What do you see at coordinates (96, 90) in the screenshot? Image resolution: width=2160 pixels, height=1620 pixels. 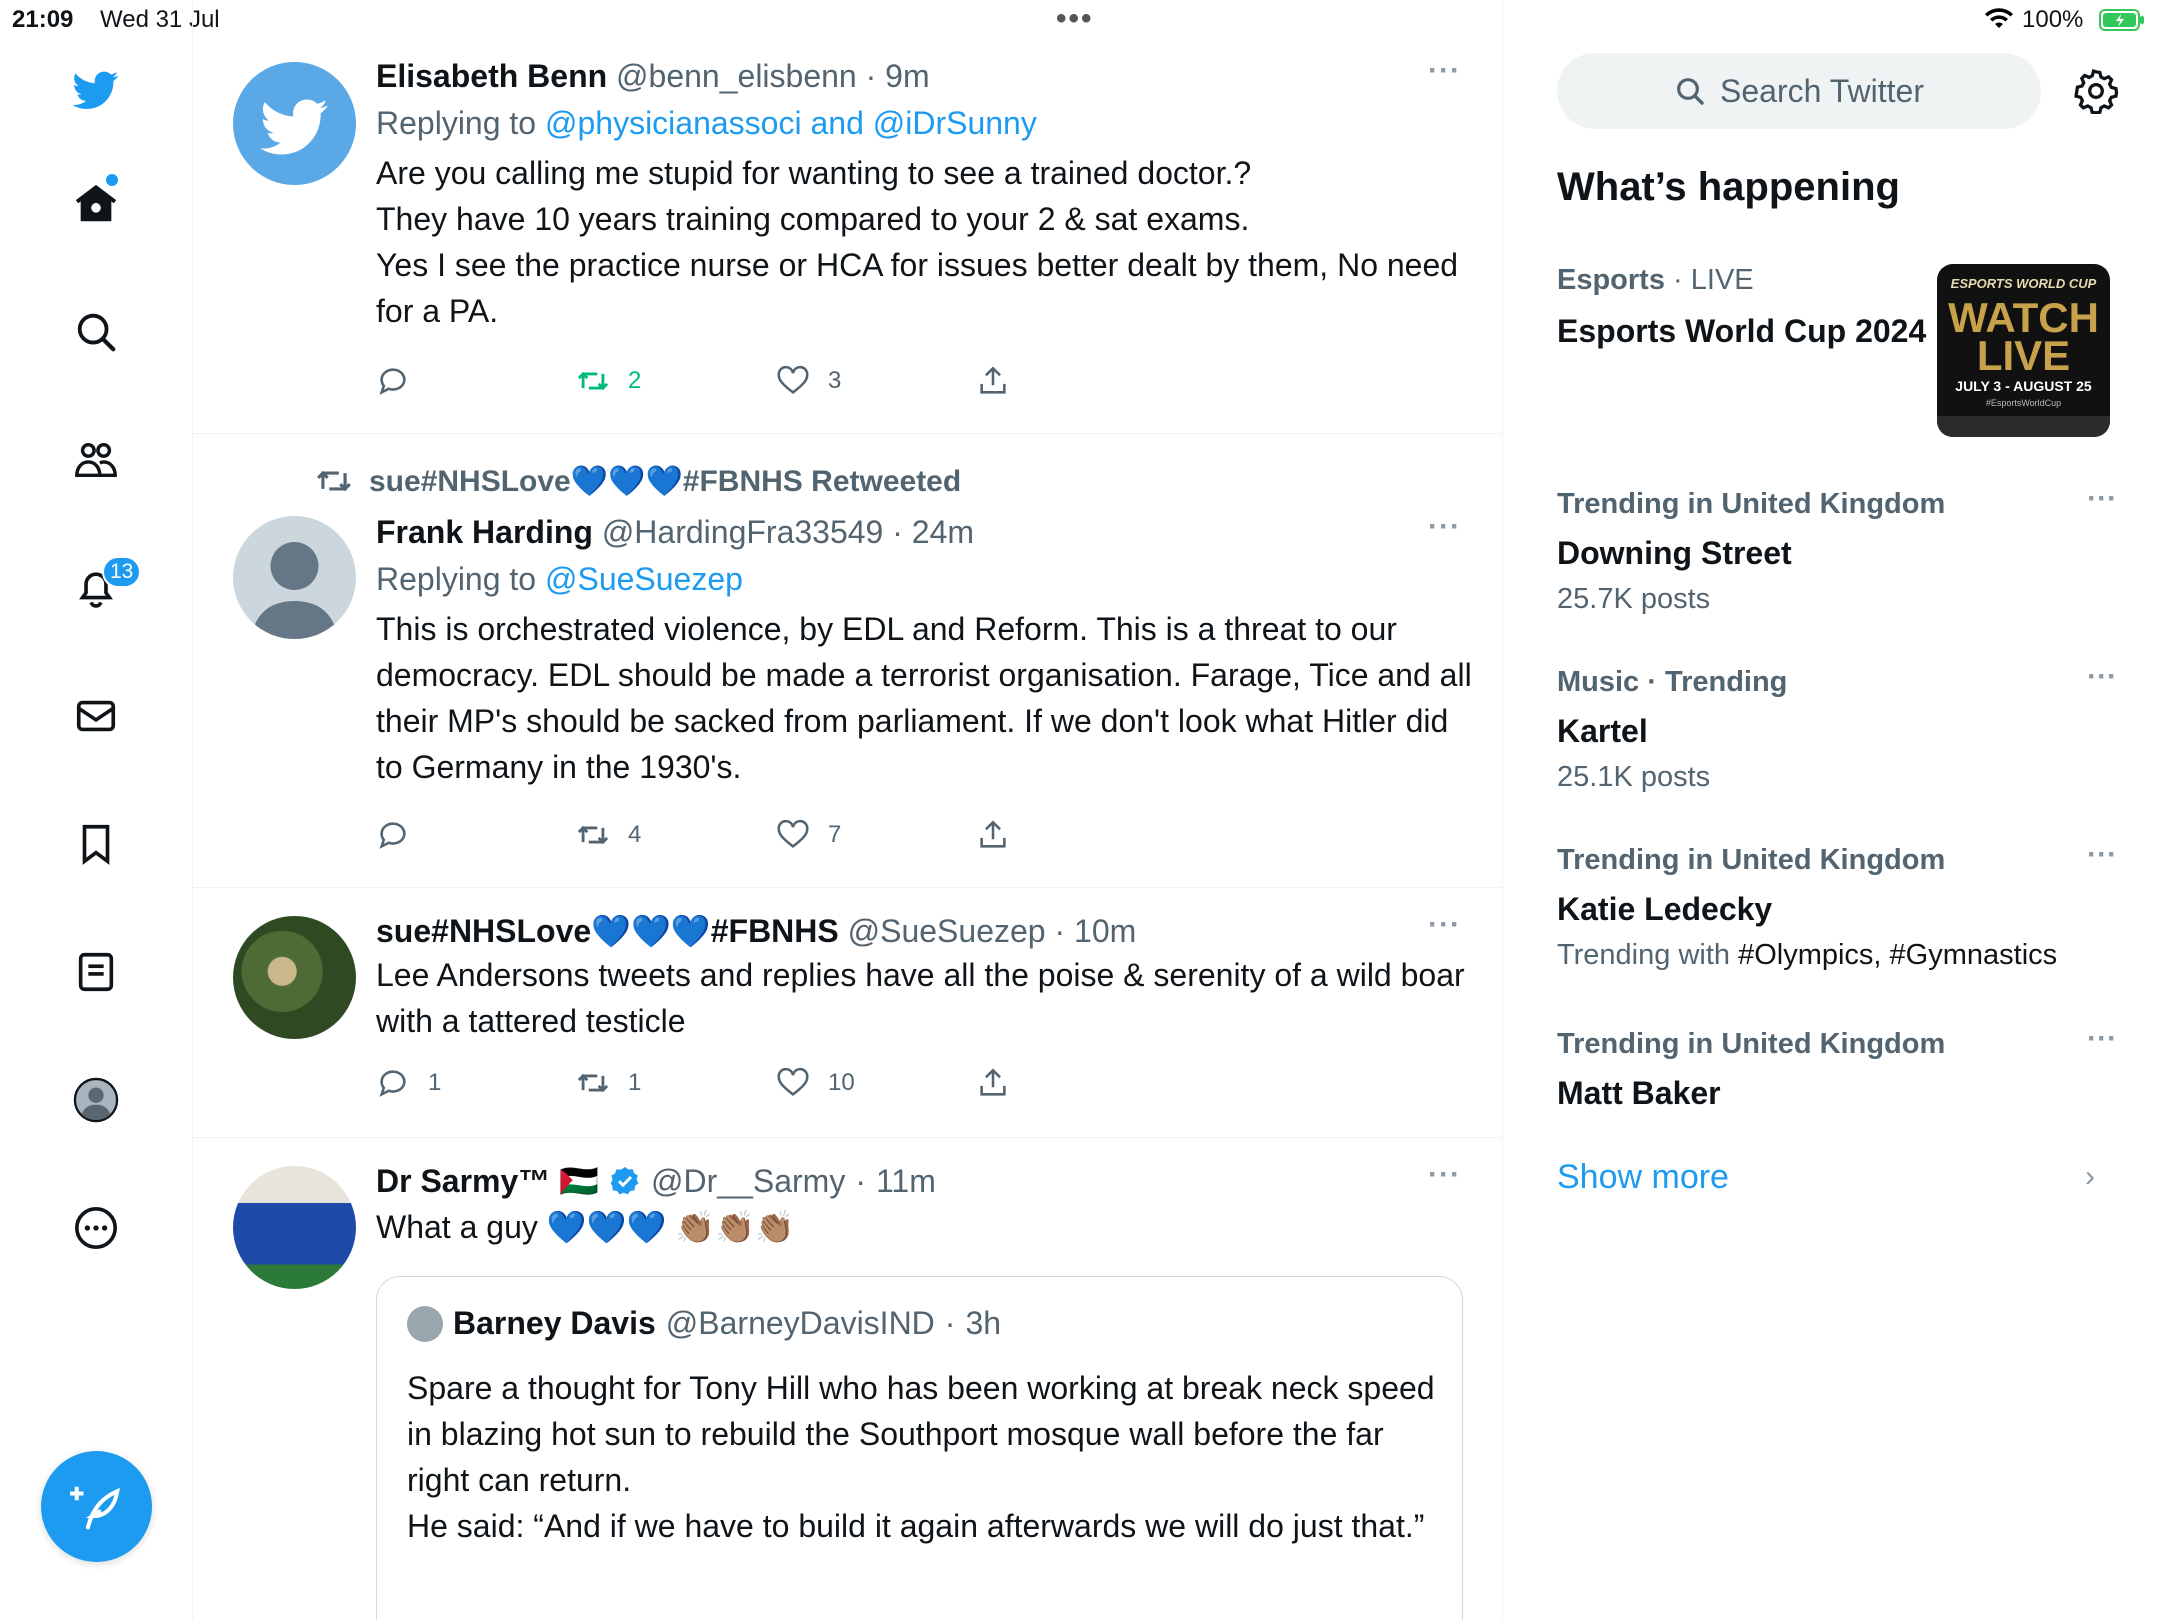 I see `twitter-logo-icon` at bounding box center [96, 90].